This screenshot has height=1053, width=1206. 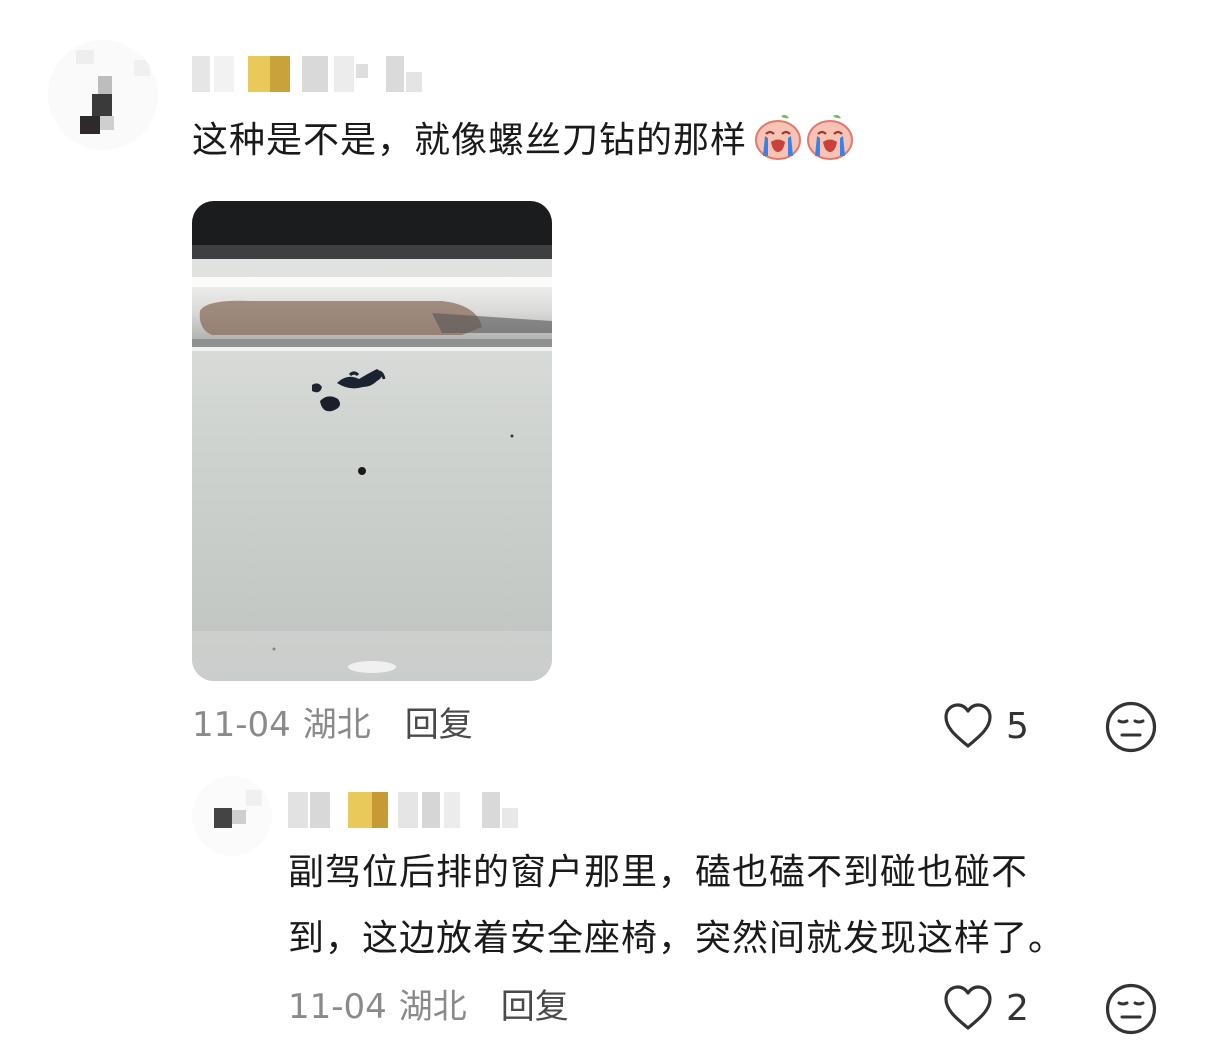 I want to click on reply-like-count: 2, so click(x=1017, y=1008).